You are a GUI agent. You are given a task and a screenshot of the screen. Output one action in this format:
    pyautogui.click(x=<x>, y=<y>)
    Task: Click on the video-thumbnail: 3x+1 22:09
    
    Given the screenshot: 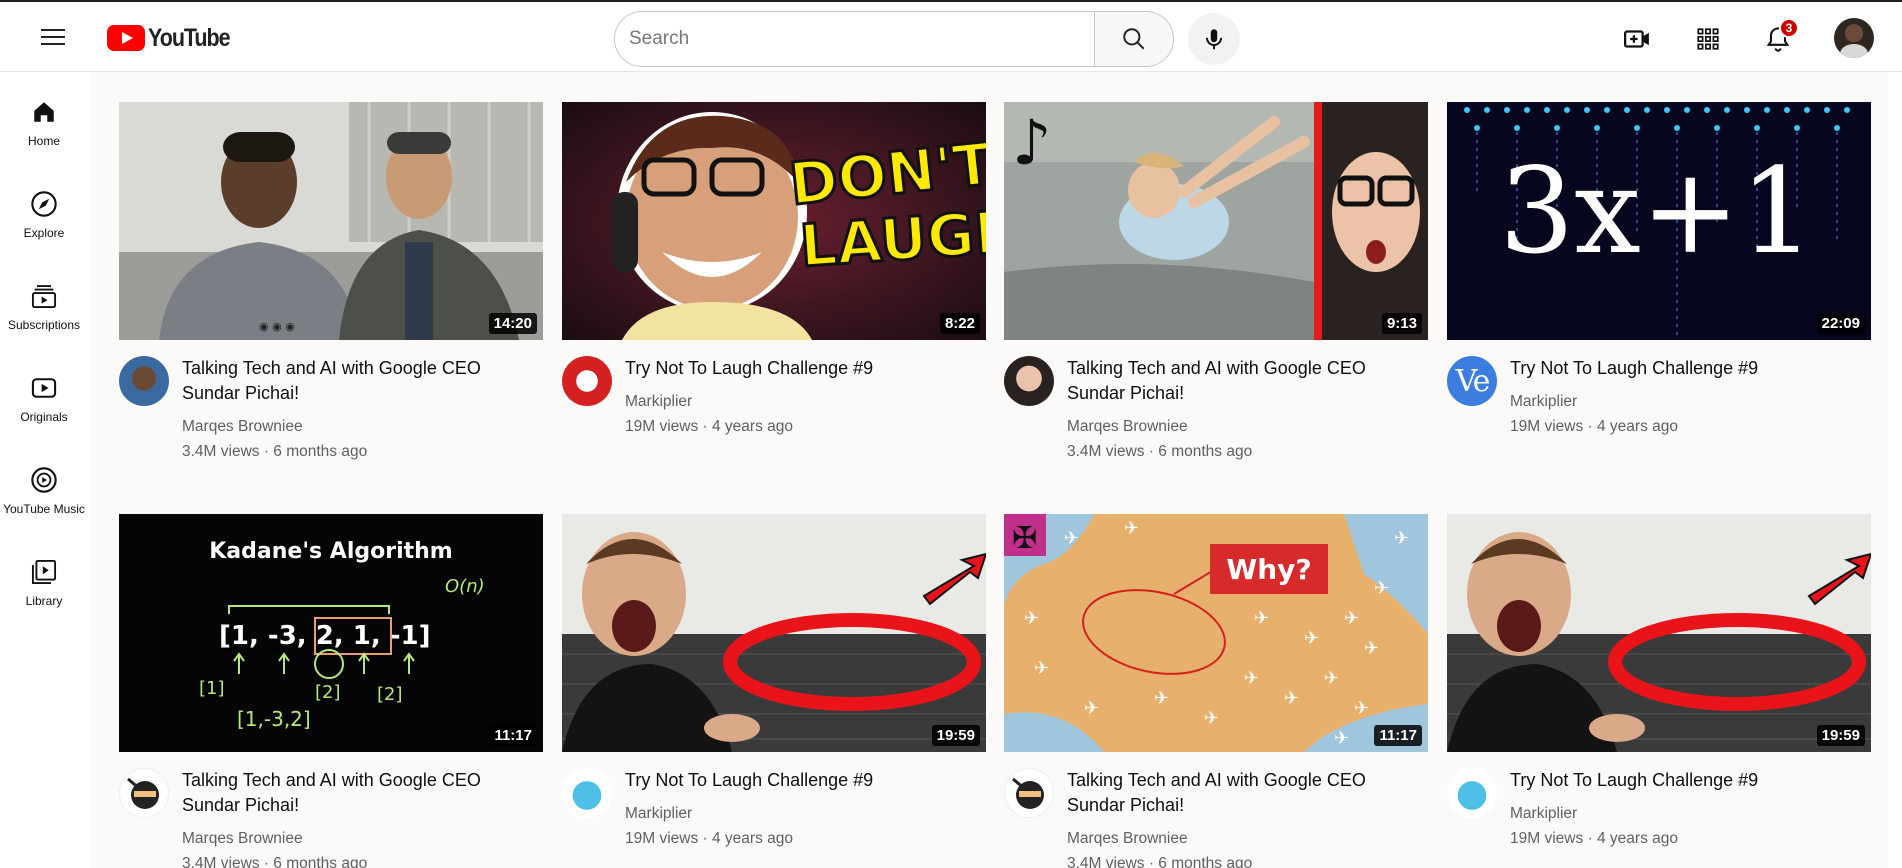 What is the action you would take?
    pyautogui.click(x=1659, y=221)
    